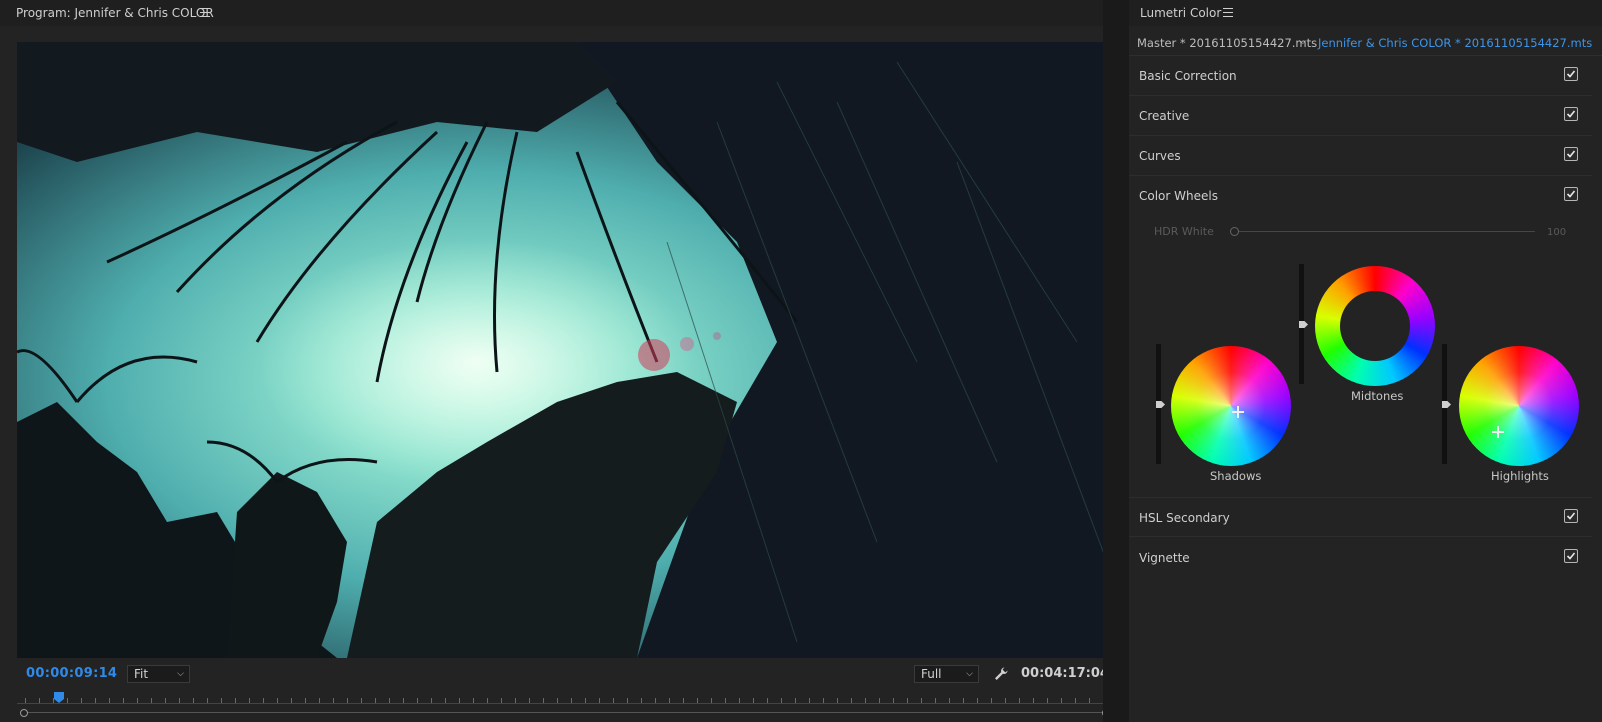 The image size is (1602, 722). Describe the element at coordinates (1360, 196) in the screenshot. I see `section-color-wheels: Color Wheels` at that location.